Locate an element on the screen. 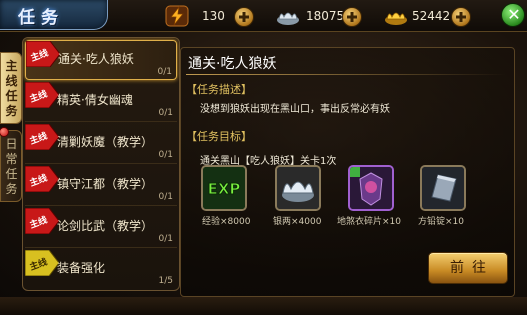  quest-name: 清剿妖魔（教学） is located at coordinates (105, 142).